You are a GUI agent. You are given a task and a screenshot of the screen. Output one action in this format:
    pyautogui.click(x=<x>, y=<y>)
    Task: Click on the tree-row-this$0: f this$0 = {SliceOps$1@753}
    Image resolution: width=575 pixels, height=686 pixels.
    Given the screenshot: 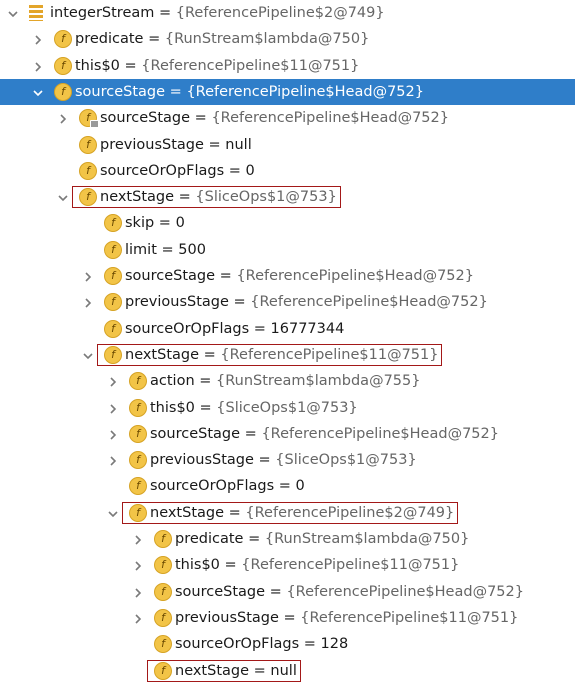 What is the action you would take?
    pyautogui.click(x=287, y=408)
    